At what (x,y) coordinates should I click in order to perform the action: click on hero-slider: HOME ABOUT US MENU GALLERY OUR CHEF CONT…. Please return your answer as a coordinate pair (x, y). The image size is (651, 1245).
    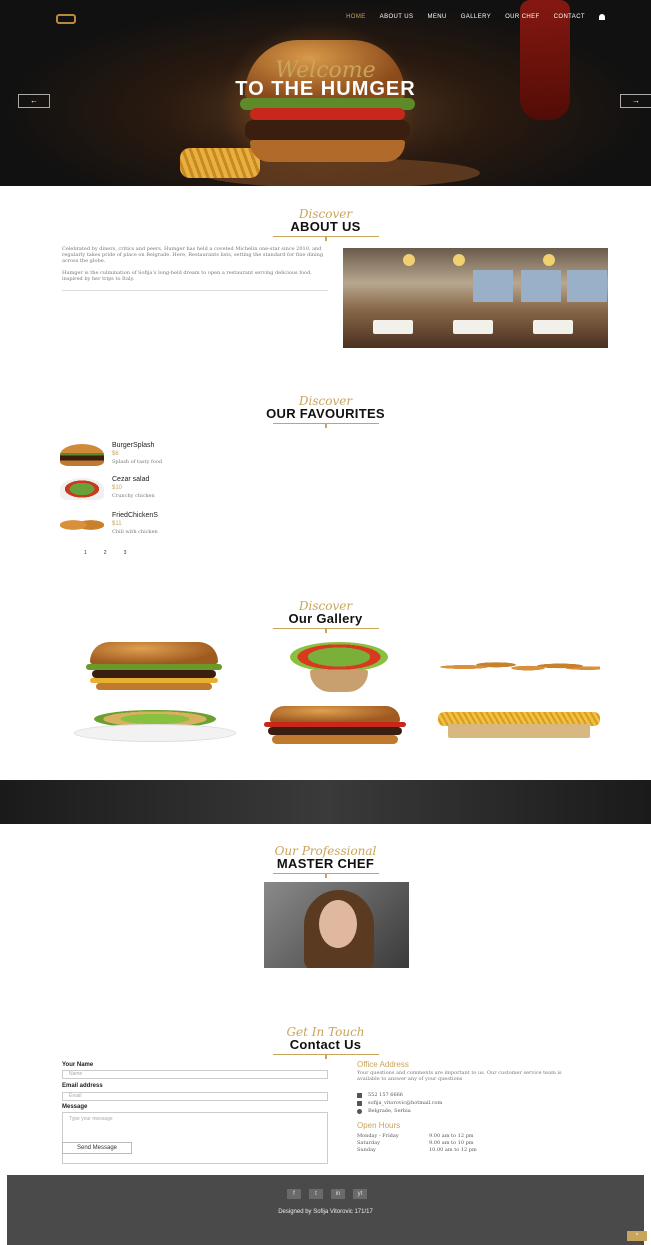
    Looking at the image, I should click on (325, 93).